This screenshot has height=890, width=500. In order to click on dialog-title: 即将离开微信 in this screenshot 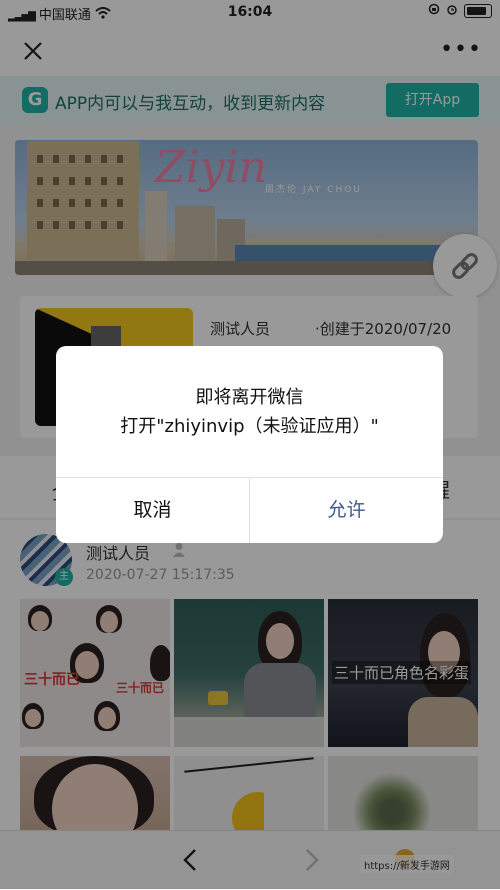, I will do `click(249, 397)`.